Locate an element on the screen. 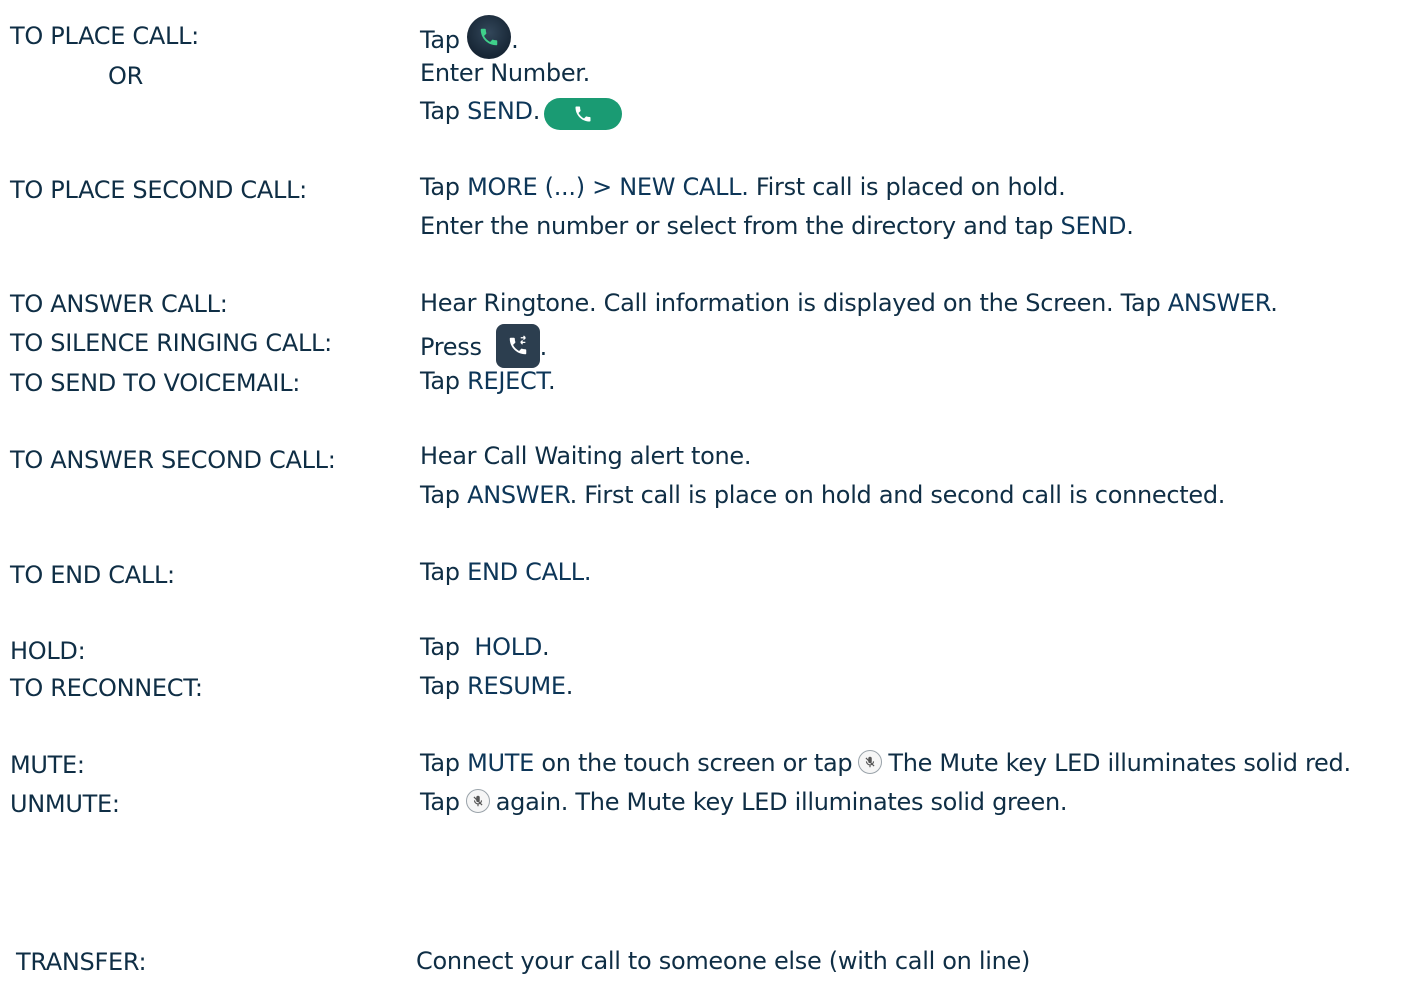 The image size is (1423, 988). label-answer-call: TO ANSWER CALL: is located at coordinates (119, 304).